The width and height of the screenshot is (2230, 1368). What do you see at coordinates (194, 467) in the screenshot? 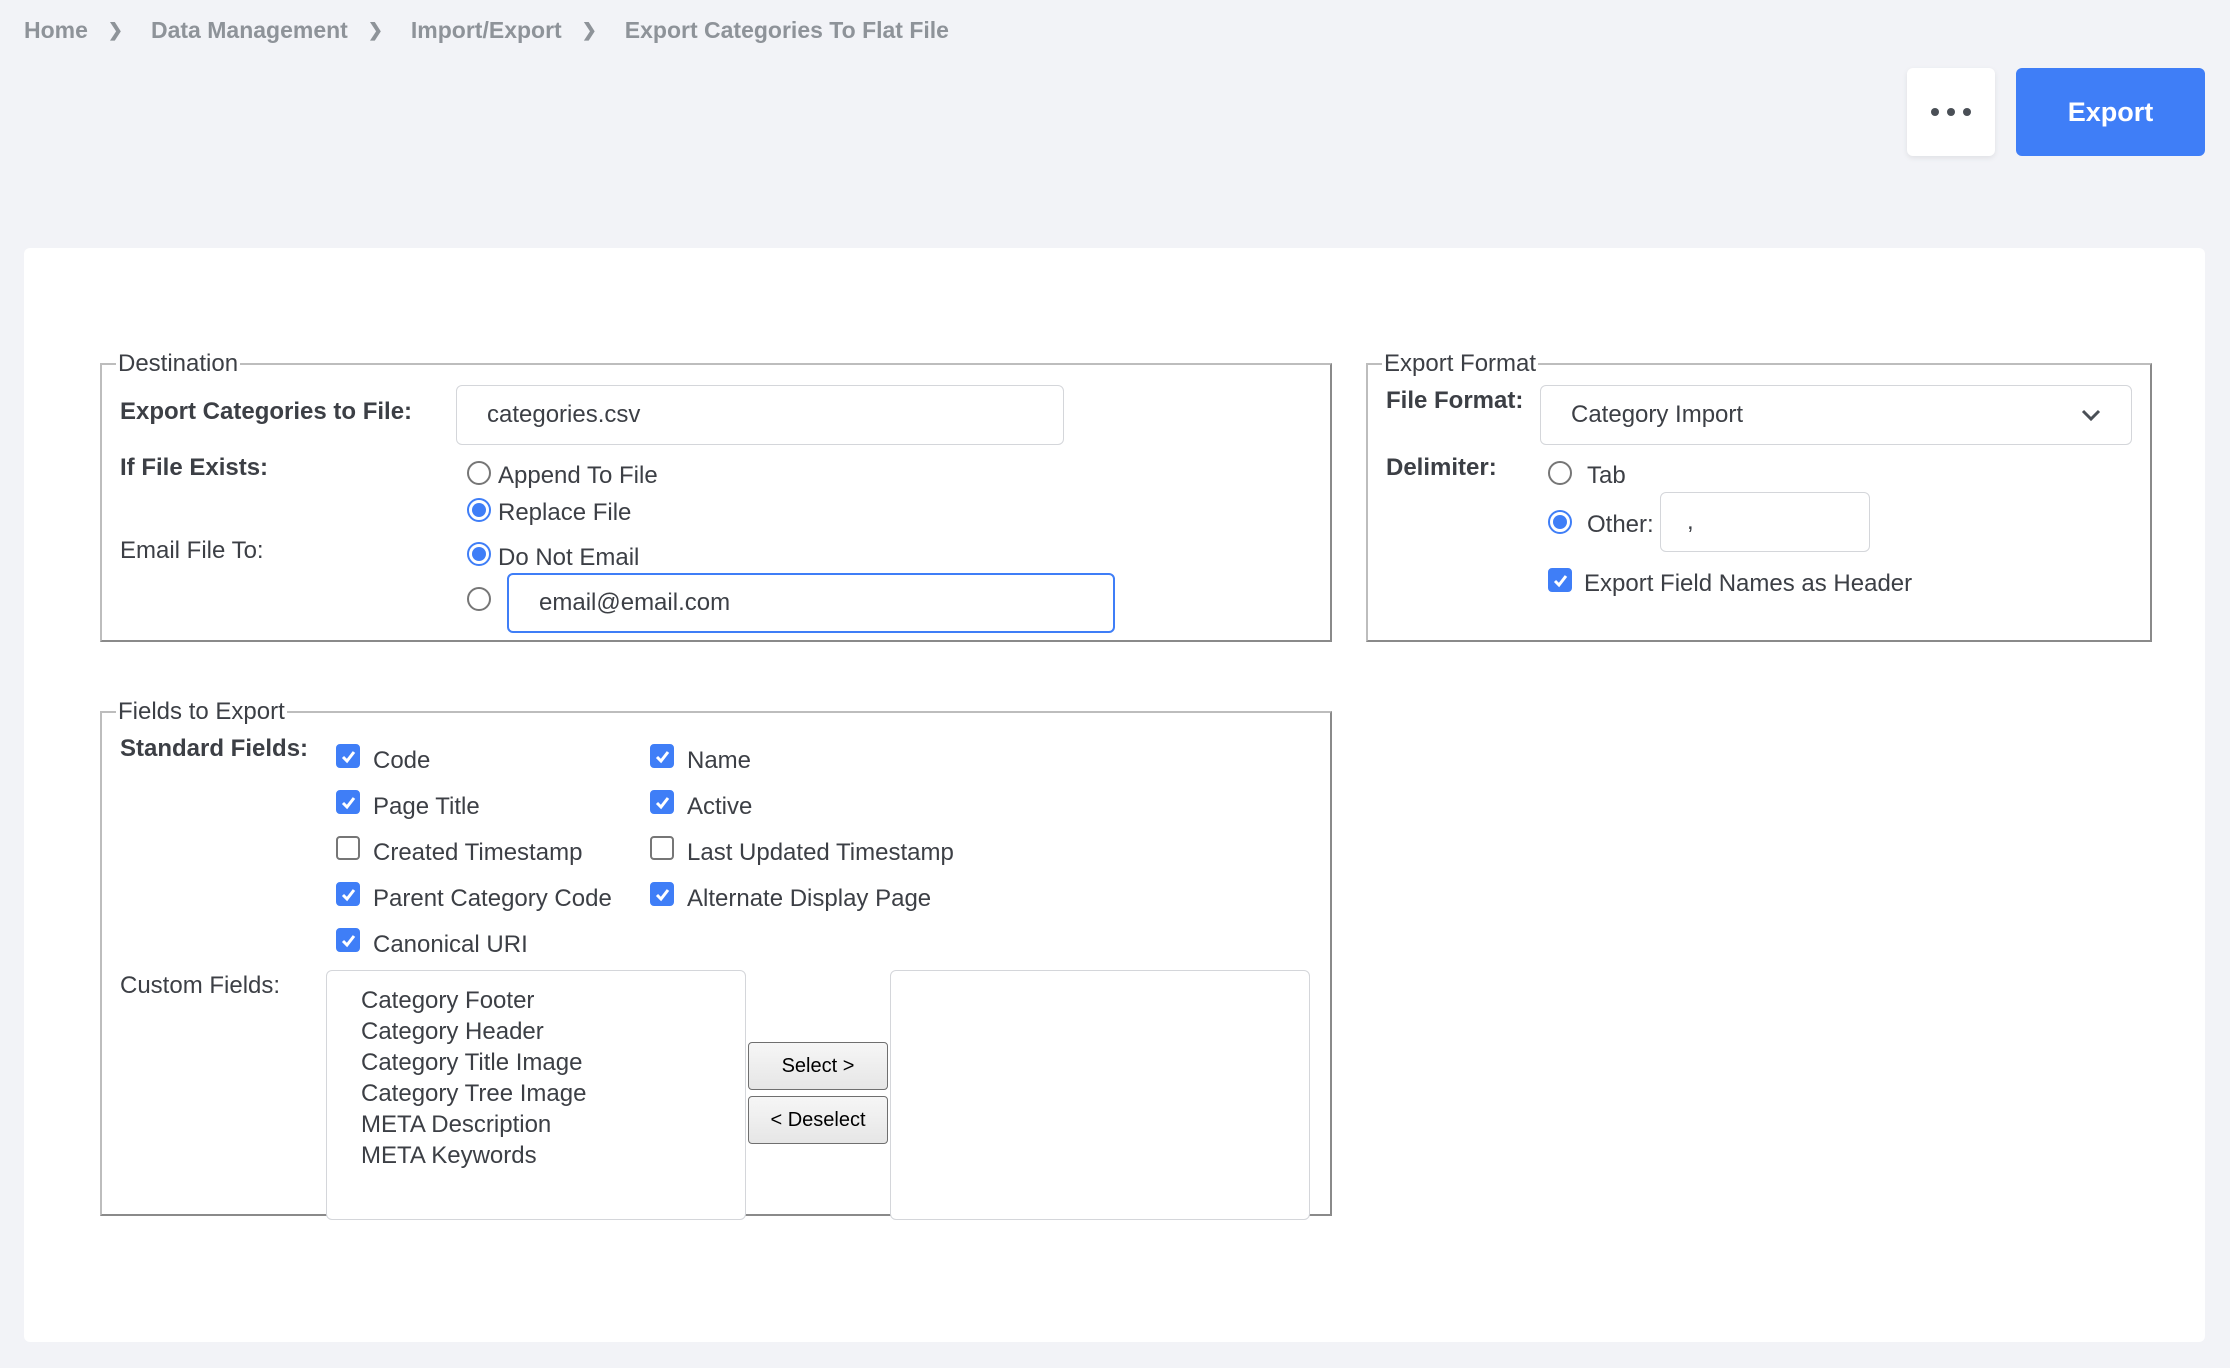
I see `if-file-exists-label: If File Exists:` at bounding box center [194, 467].